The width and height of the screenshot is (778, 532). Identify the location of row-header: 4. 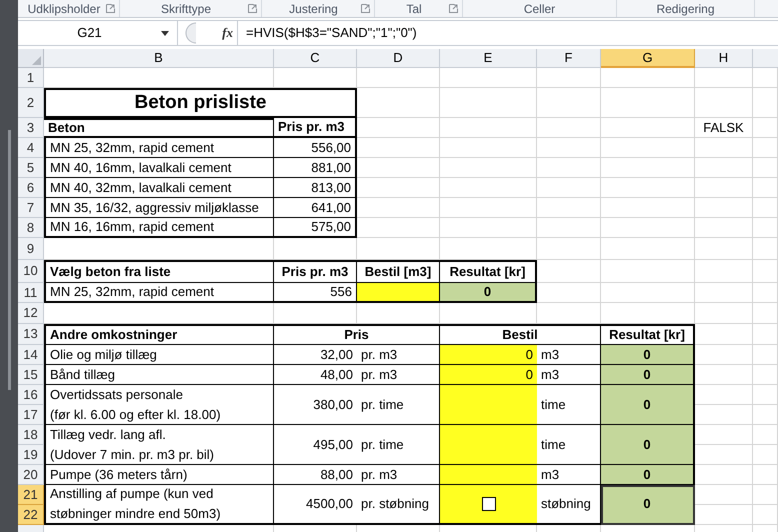
(31, 148).